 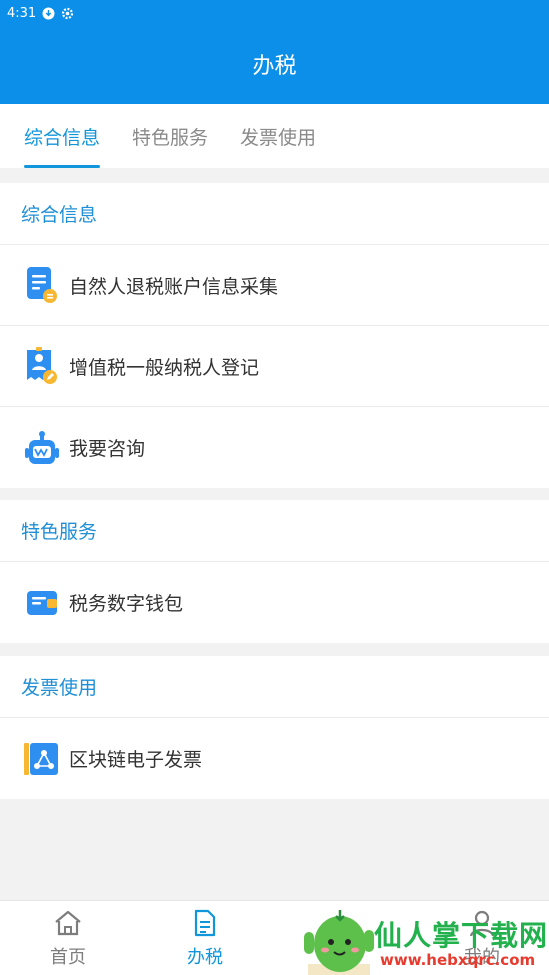 I want to click on tab-invoice-usage: 发票使用, so click(x=278, y=136).